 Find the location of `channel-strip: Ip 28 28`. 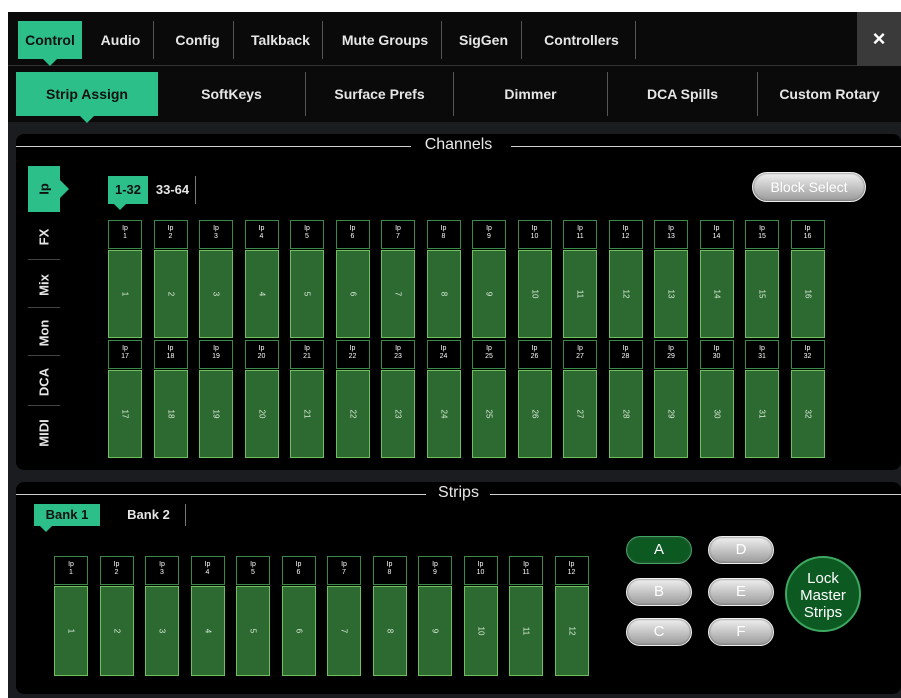

channel-strip: Ip 28 28 is located at coordinates (625, 399).